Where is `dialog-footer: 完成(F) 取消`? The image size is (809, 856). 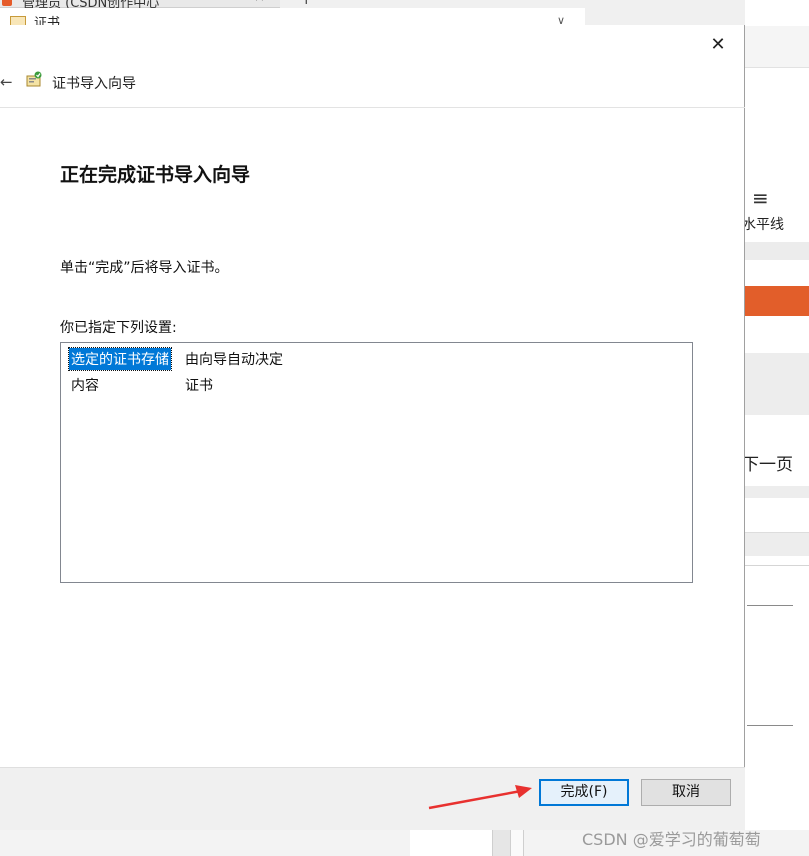
dialog-footer: 完成(F) 取消 is located at coordinates (372, 798).